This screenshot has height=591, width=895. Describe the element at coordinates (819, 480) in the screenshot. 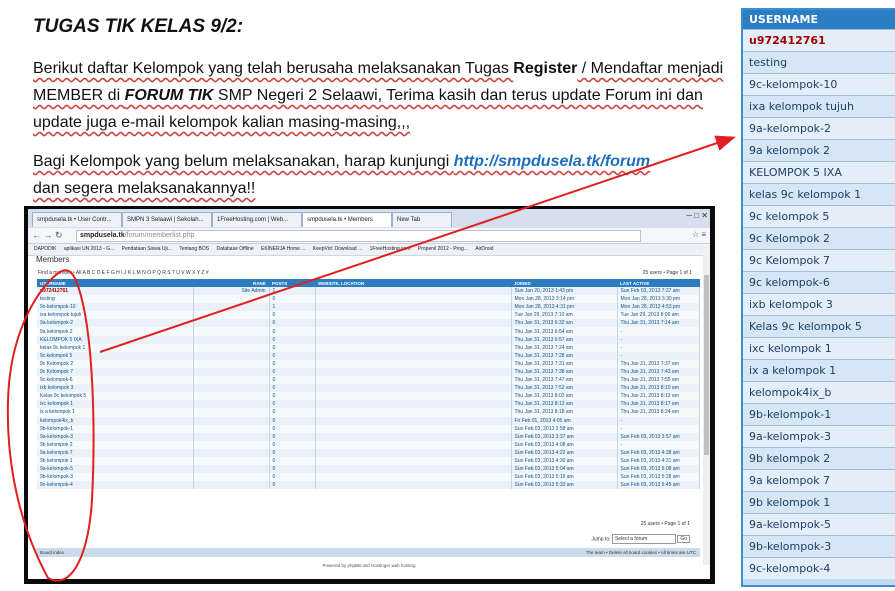

I see `side-username: 9a kelompok 7` at that location.